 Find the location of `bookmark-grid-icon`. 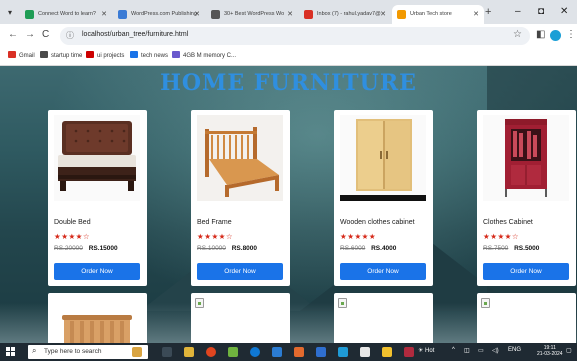

bookmark-grid-icon is located at coordinates (176, 54).